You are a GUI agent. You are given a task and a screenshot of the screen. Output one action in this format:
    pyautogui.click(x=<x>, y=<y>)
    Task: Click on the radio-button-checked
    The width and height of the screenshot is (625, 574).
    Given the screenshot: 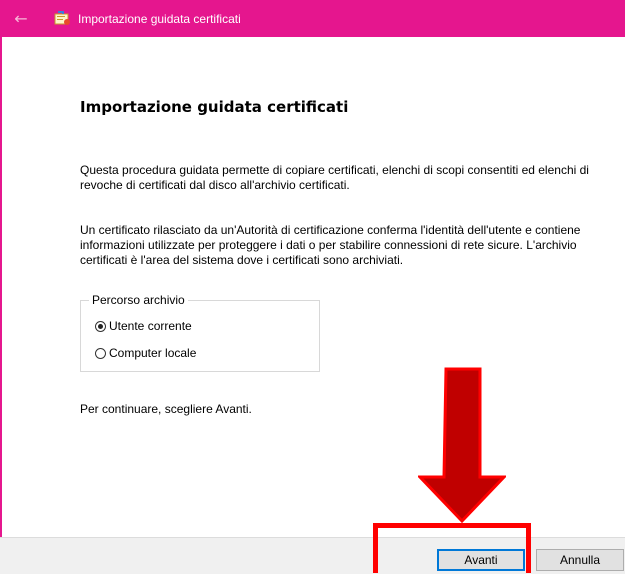 What is the action you would take?
    pyautogui.click(x=100, y=326)
    